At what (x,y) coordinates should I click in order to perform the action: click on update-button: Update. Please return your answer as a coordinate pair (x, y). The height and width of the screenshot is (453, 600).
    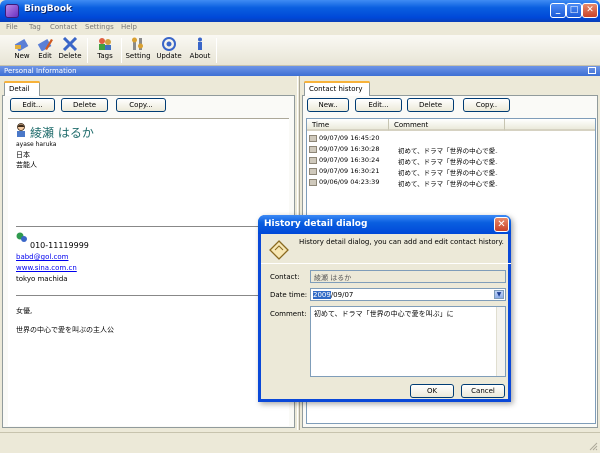
    Looking at the image, I should click on (169, 50).